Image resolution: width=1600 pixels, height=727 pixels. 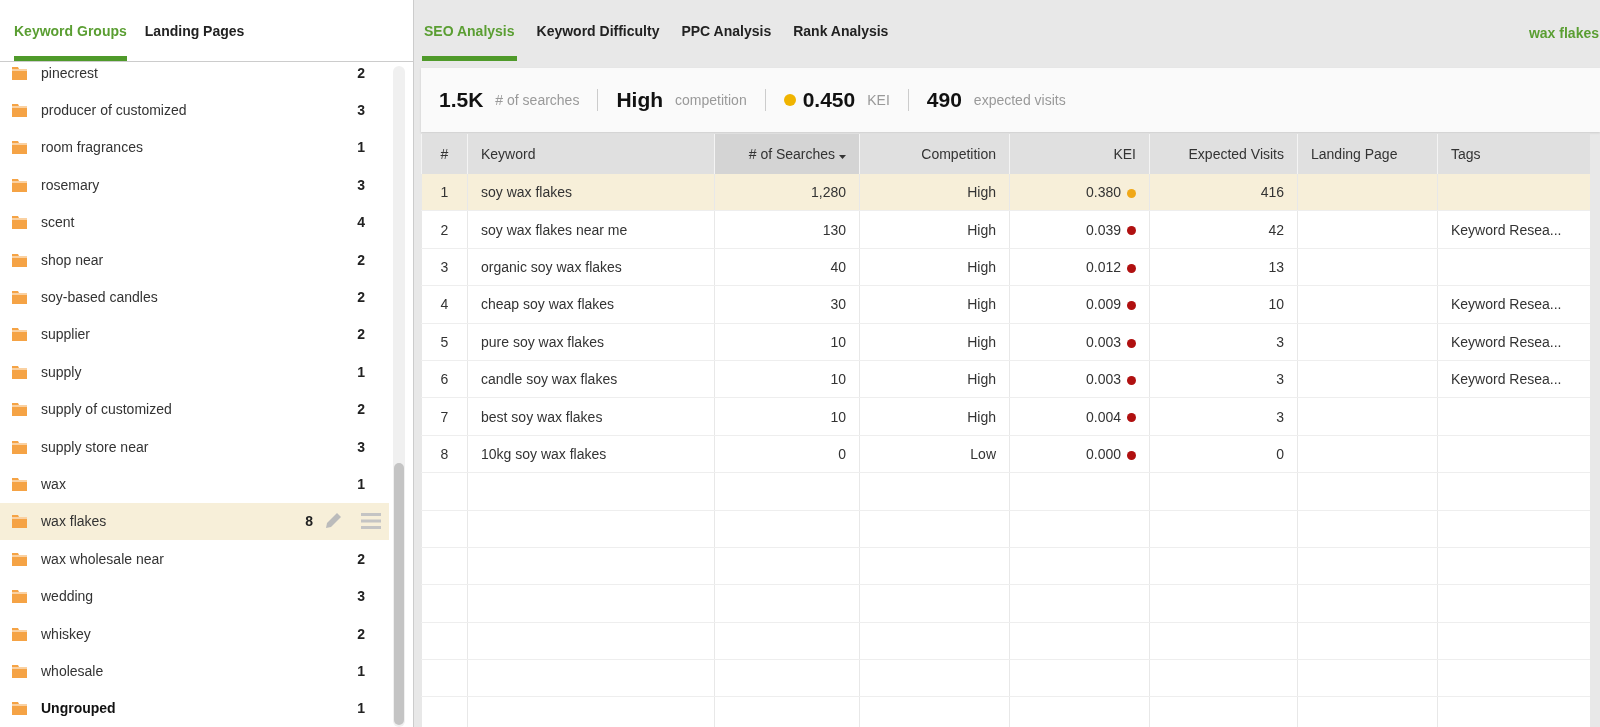 What do you see at coordinates (591, 229) in the screenshot?
I see `table-cell: soy wax flakes near me` at bounding box center [591, 229].